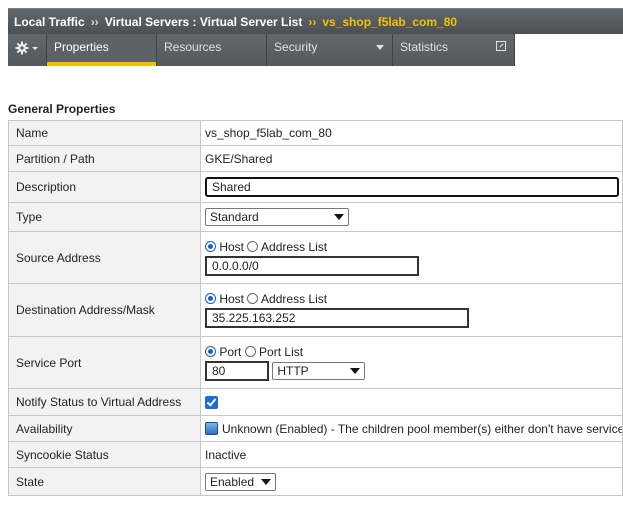 This screenshot has height=508, width=623. I want to click on tab-security-label: Security, so click(296, 47).